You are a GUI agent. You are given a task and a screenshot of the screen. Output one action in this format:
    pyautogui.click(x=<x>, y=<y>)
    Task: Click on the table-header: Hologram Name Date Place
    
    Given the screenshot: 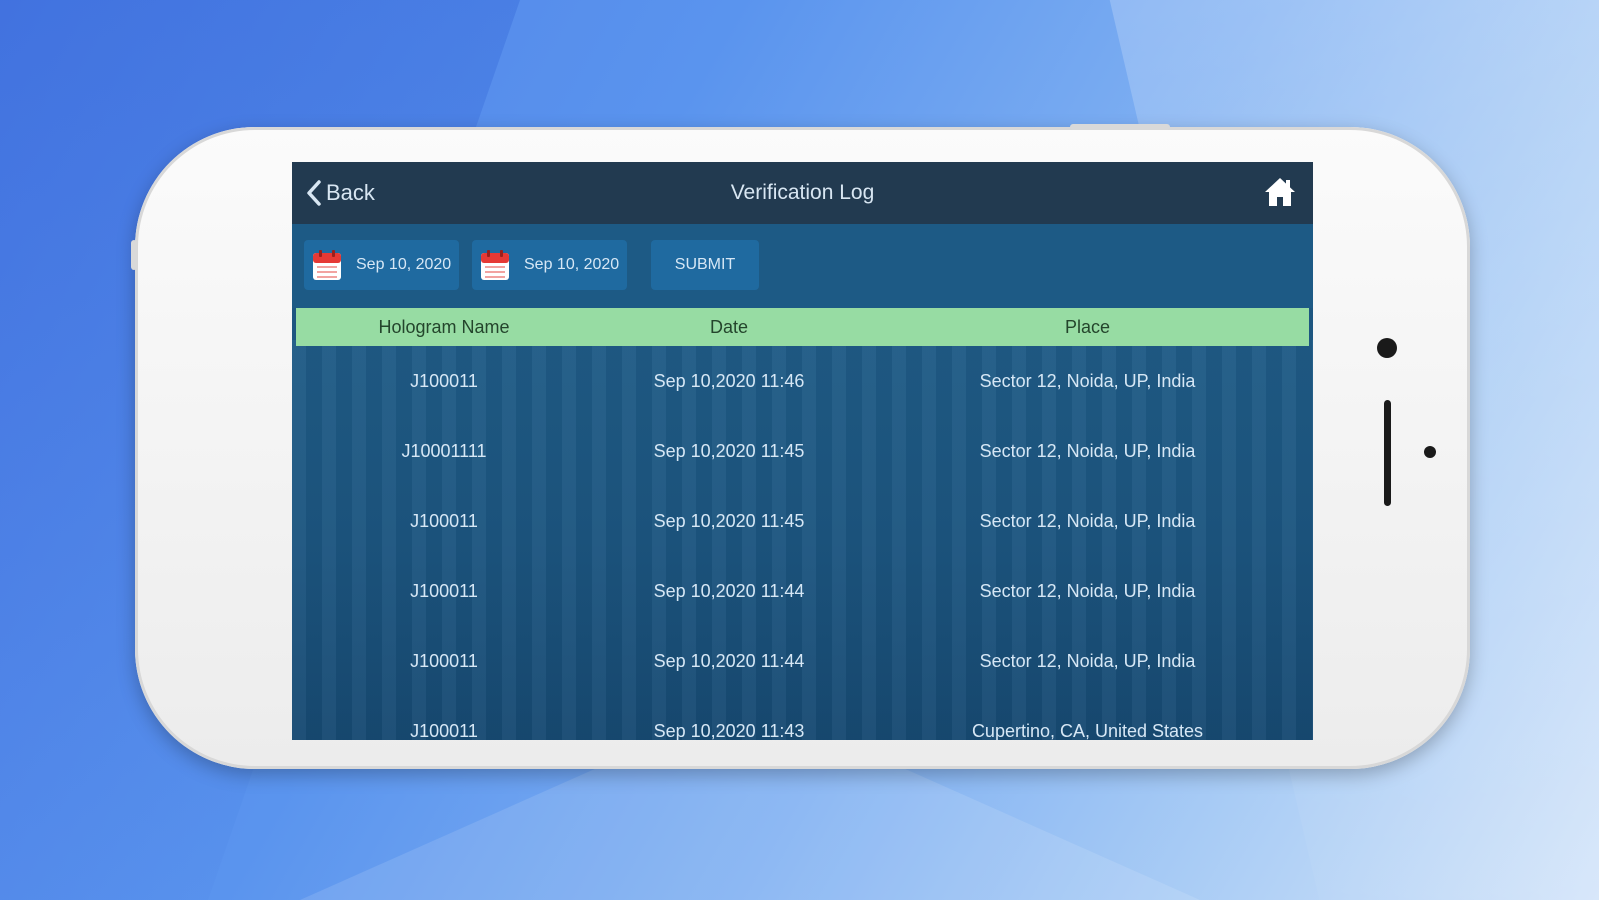 What is the action you would take?
    pyautogui.click(x=802, y=327)
    